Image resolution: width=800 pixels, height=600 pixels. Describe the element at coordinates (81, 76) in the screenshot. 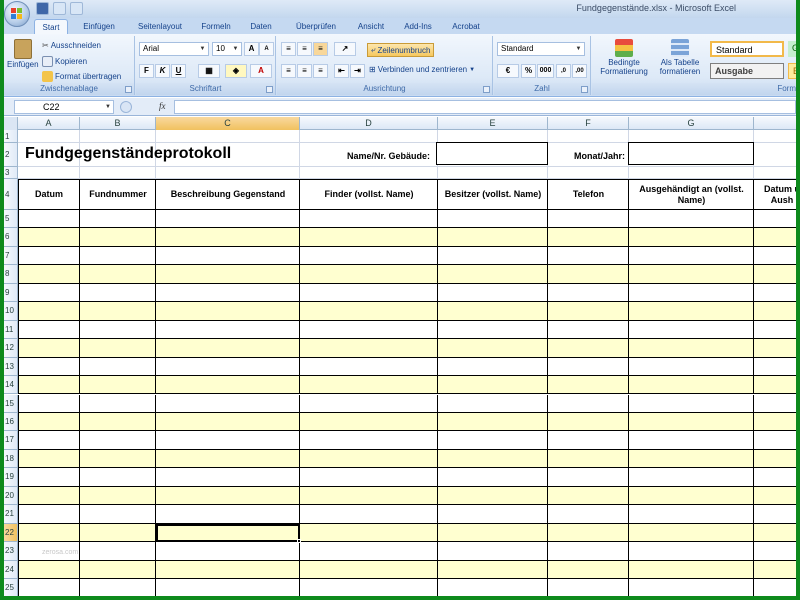

I see `format-painter-button: Format übertragen` at that location.